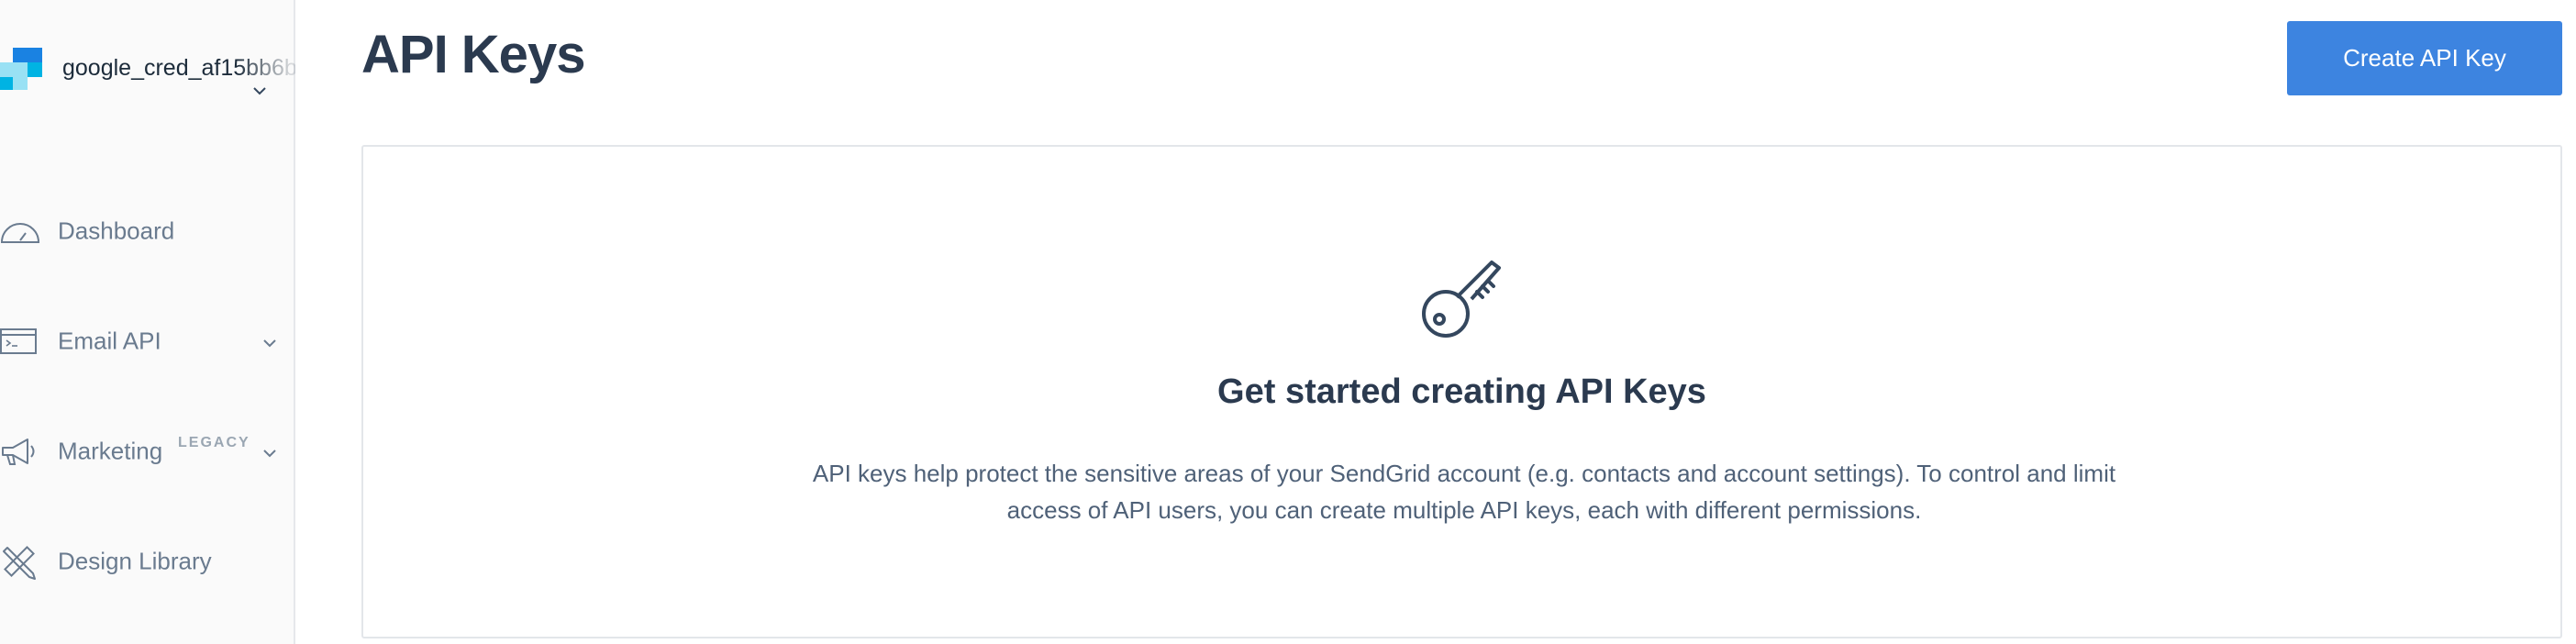 This screenshot has height=644, width=2576. Describe the element at coordinates (20, 451) in the screenshot. I see `megaphone-icon` at that location.